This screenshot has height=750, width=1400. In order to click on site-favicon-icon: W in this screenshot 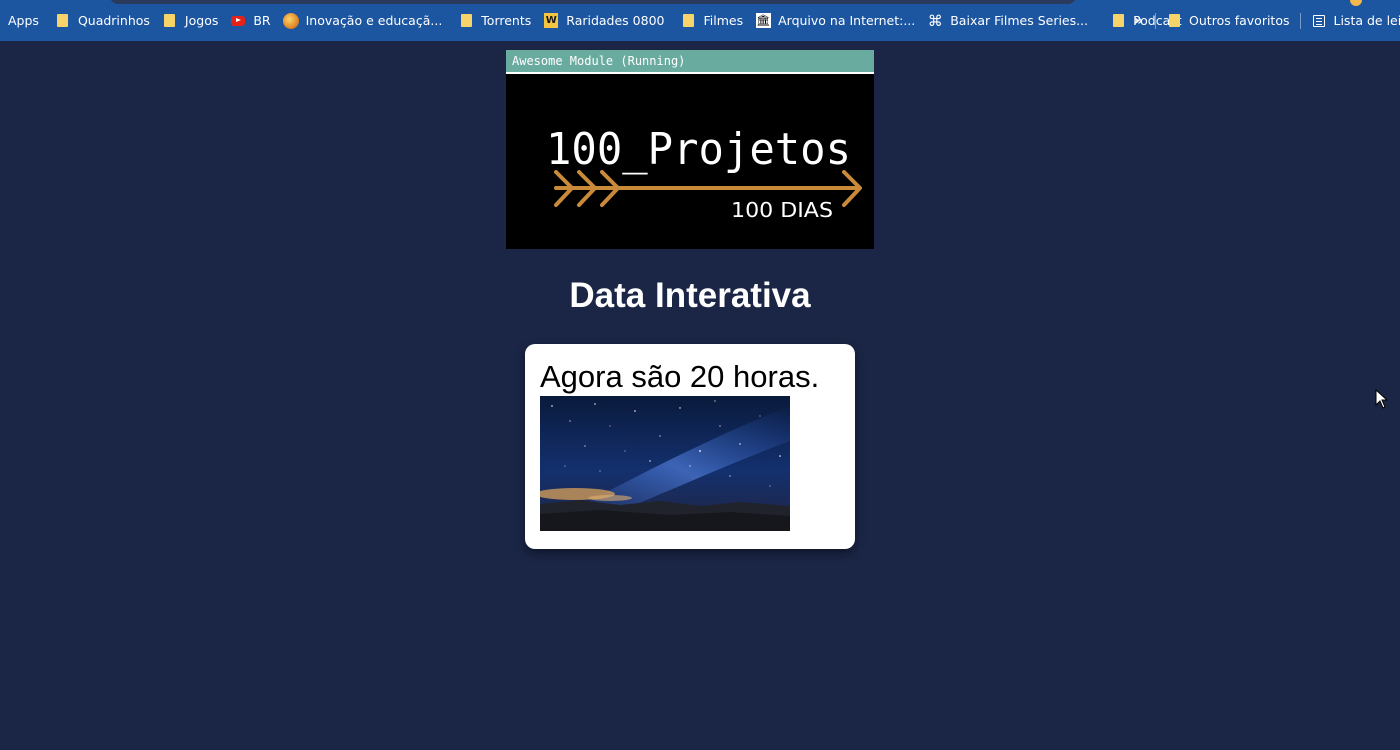, I will do `click(551, 20)`.